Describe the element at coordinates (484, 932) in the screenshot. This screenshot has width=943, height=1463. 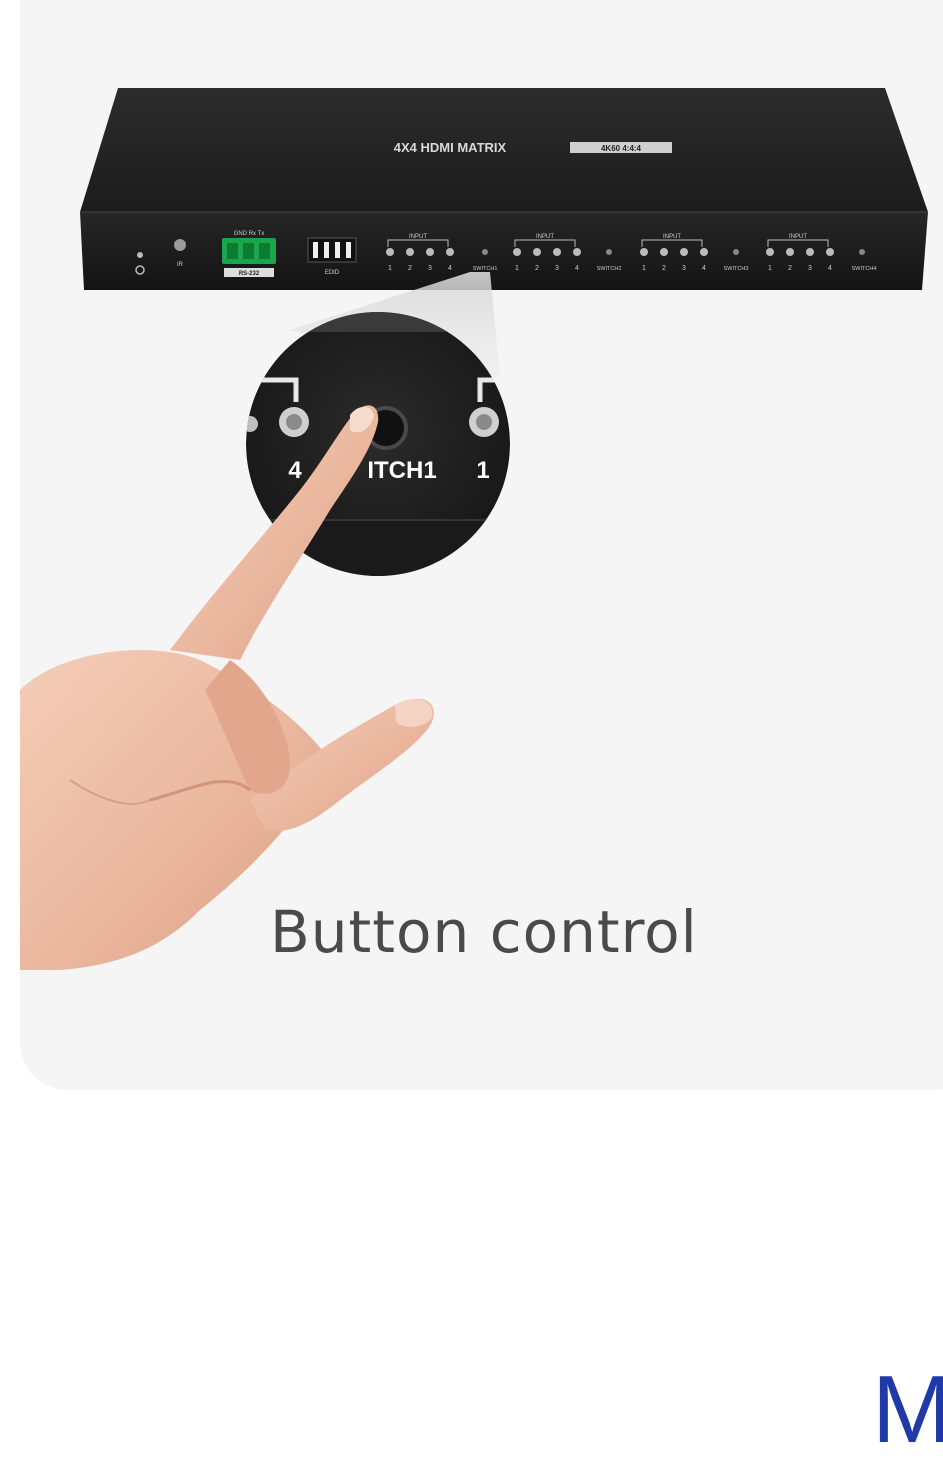
I see `feature-caption: Button control` at that location.